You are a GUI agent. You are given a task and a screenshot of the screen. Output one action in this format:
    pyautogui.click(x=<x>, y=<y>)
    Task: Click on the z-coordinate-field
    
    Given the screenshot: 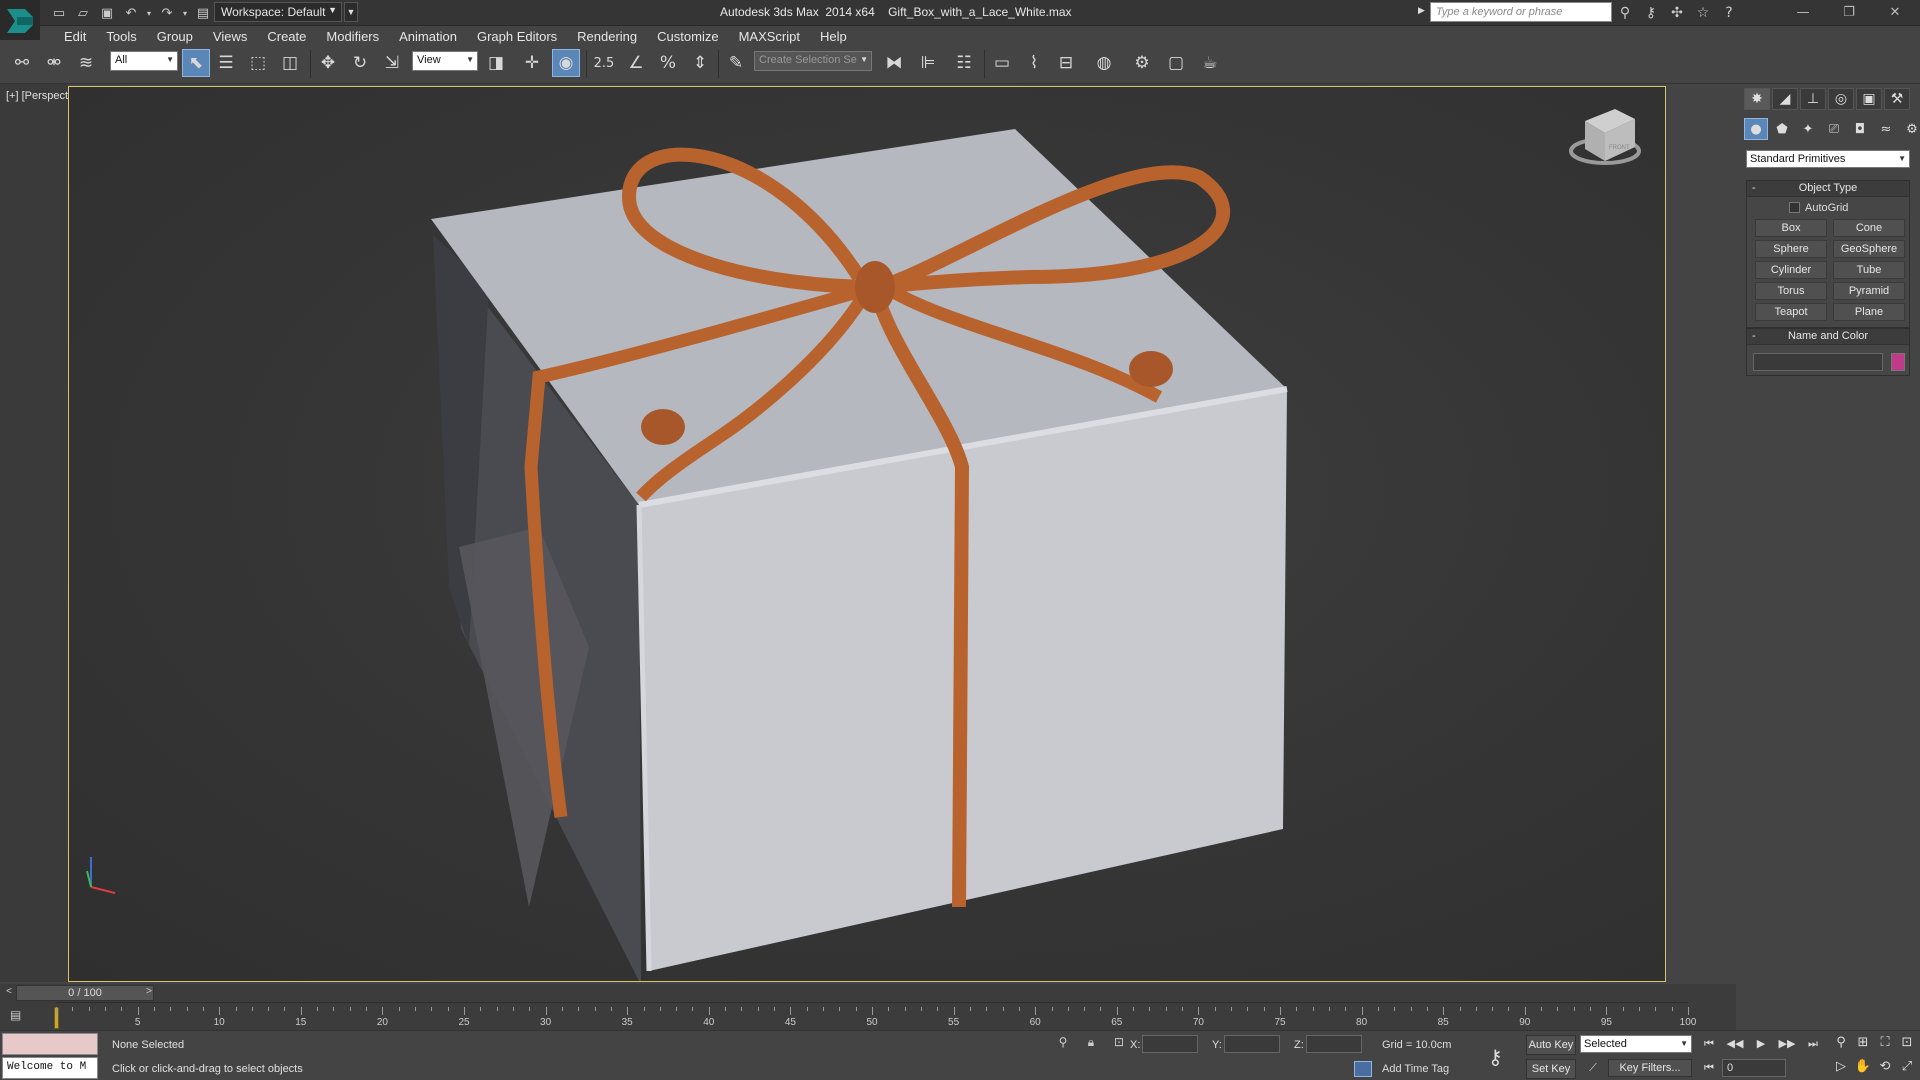 What is the action you would take?
    pyautogui.click(x=1334, y=1044)
    